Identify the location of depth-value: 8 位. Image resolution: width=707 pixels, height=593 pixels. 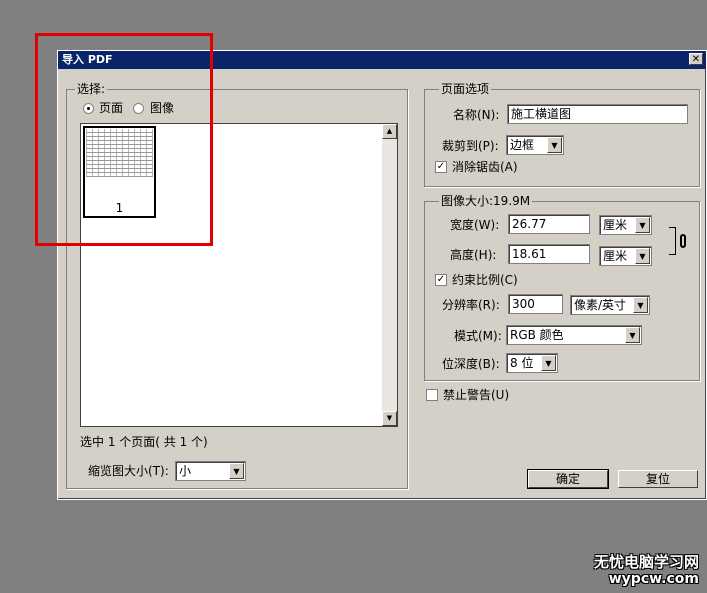
(522, 363).